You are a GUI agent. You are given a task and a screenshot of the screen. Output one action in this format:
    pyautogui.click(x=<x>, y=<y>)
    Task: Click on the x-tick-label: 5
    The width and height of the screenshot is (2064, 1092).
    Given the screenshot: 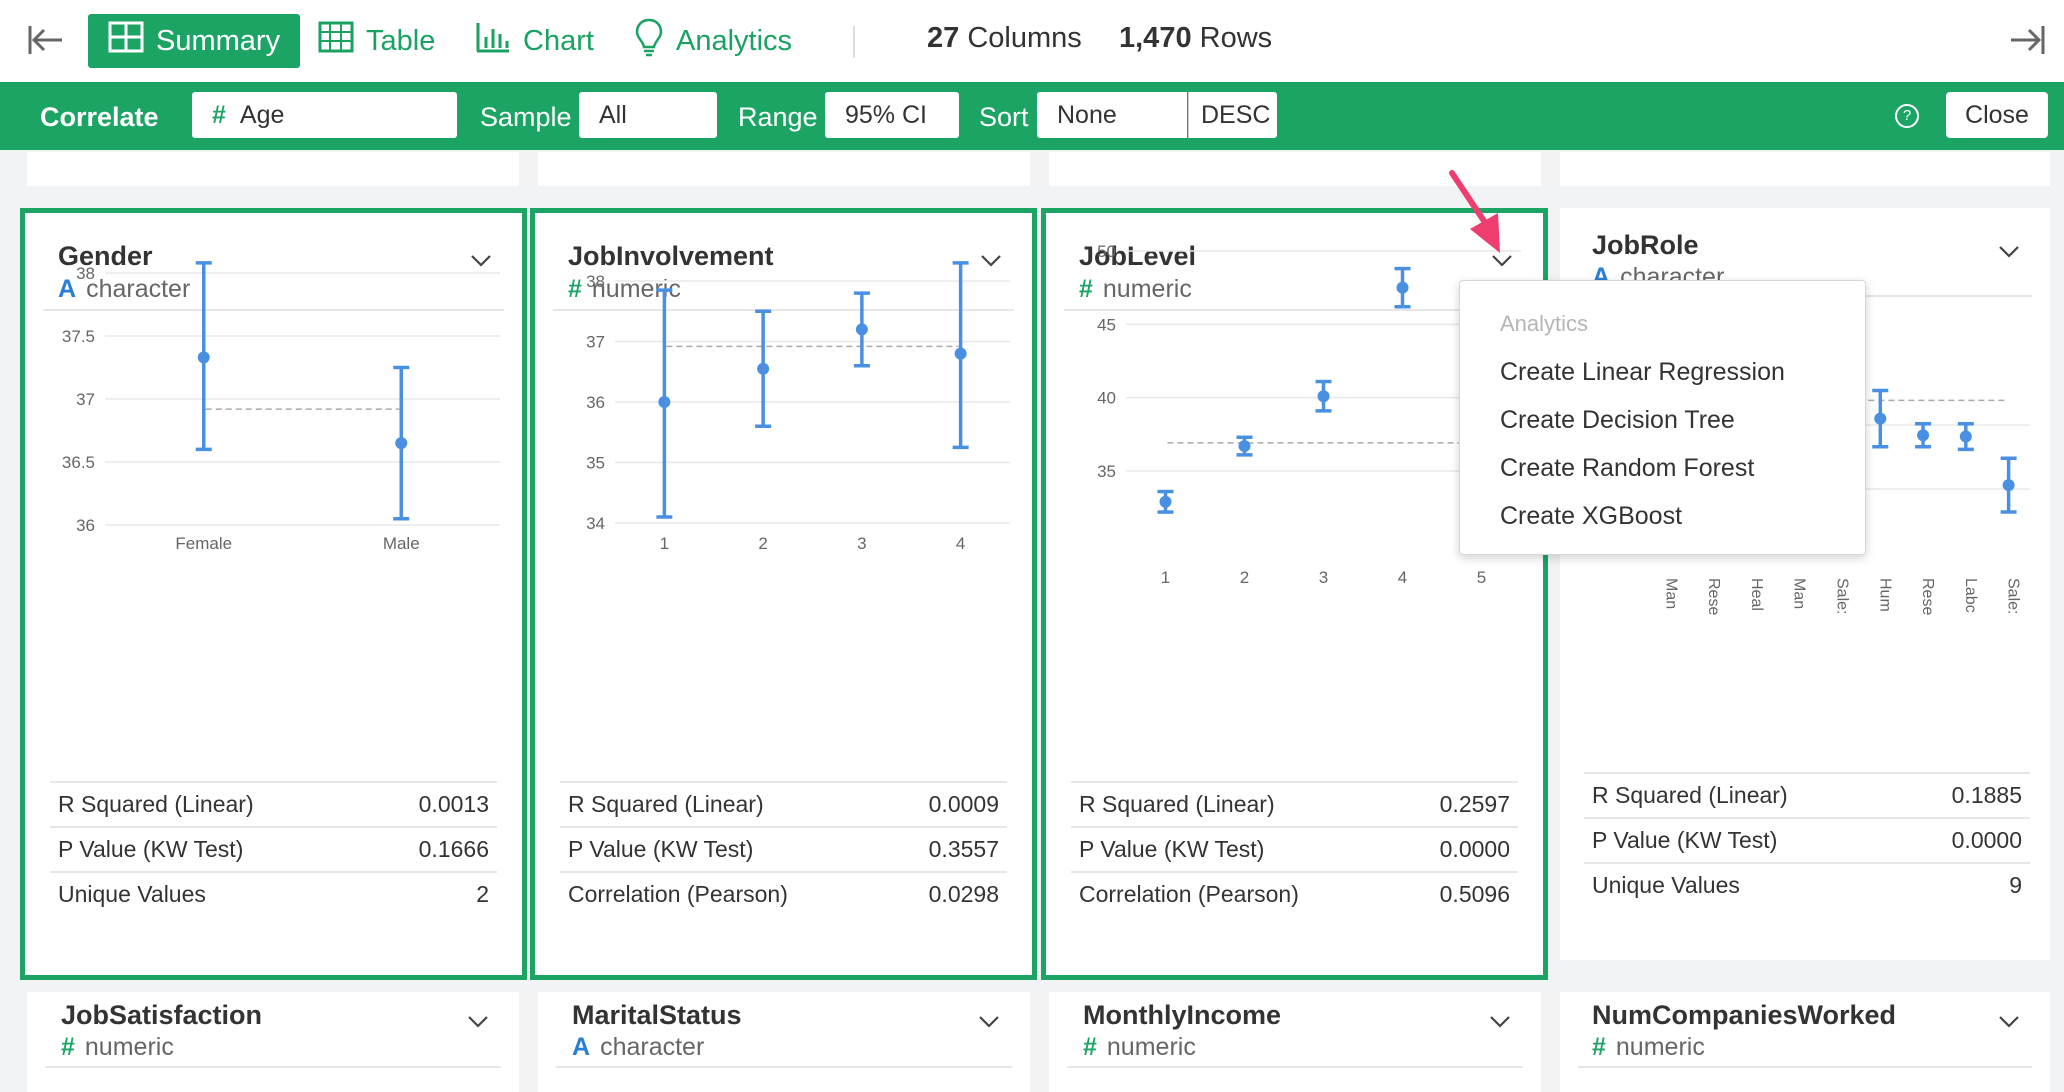 What is the action you would take?
    pyautogui.click(x=1481, y=577)
    